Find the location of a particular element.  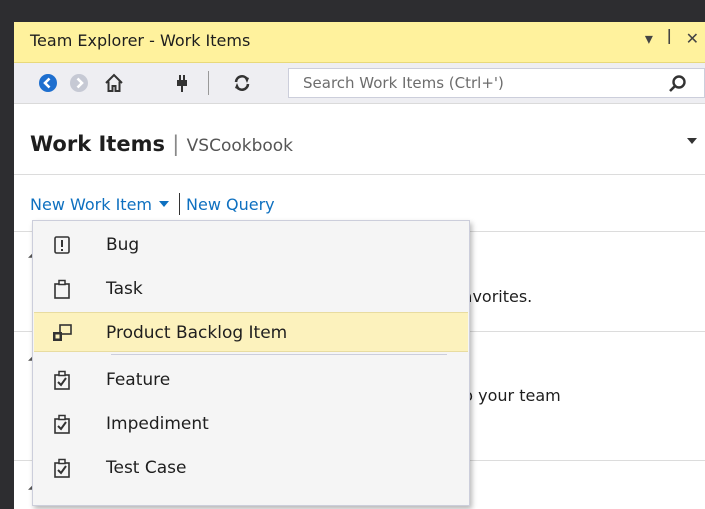

toolbar is located at coordinates (359, 83).